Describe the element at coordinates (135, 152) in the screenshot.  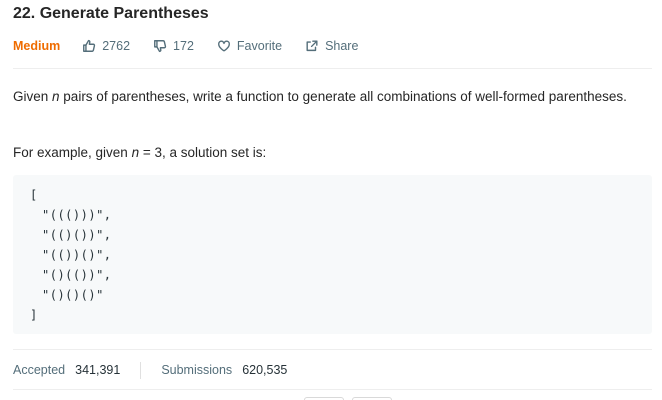
I see `example-variable-n: n` at that location.